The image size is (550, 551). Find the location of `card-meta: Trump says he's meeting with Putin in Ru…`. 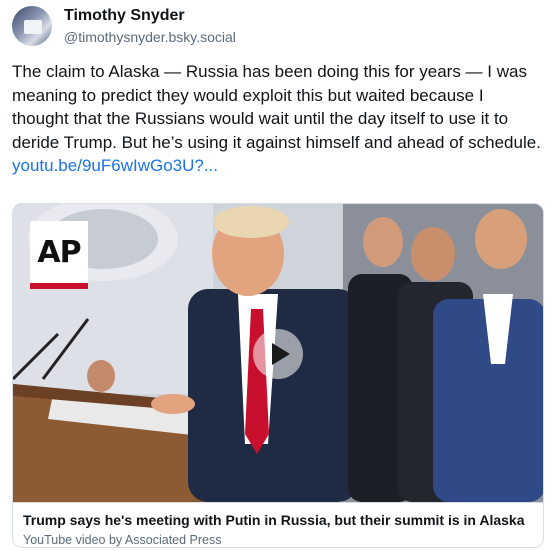

card-meta: Trump says he's meeting with Putin in Ru… is located at coordinates (278, 524).